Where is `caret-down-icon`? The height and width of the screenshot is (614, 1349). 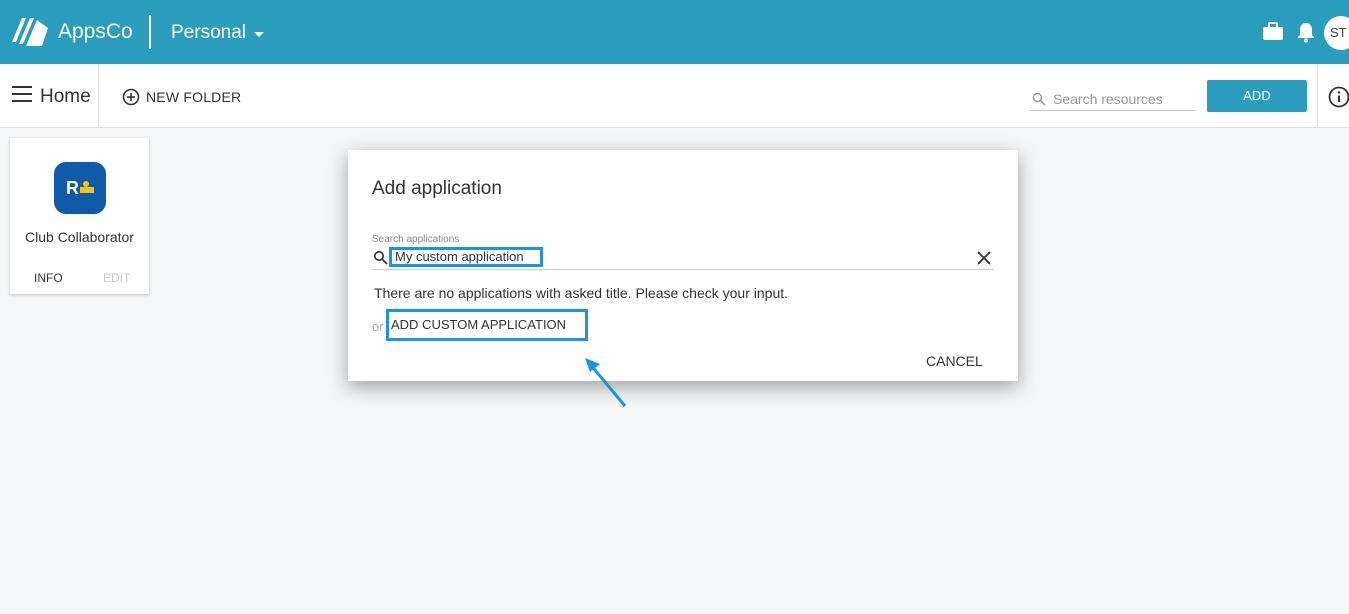 caret-down-icon is located at coordinates (259, 34).